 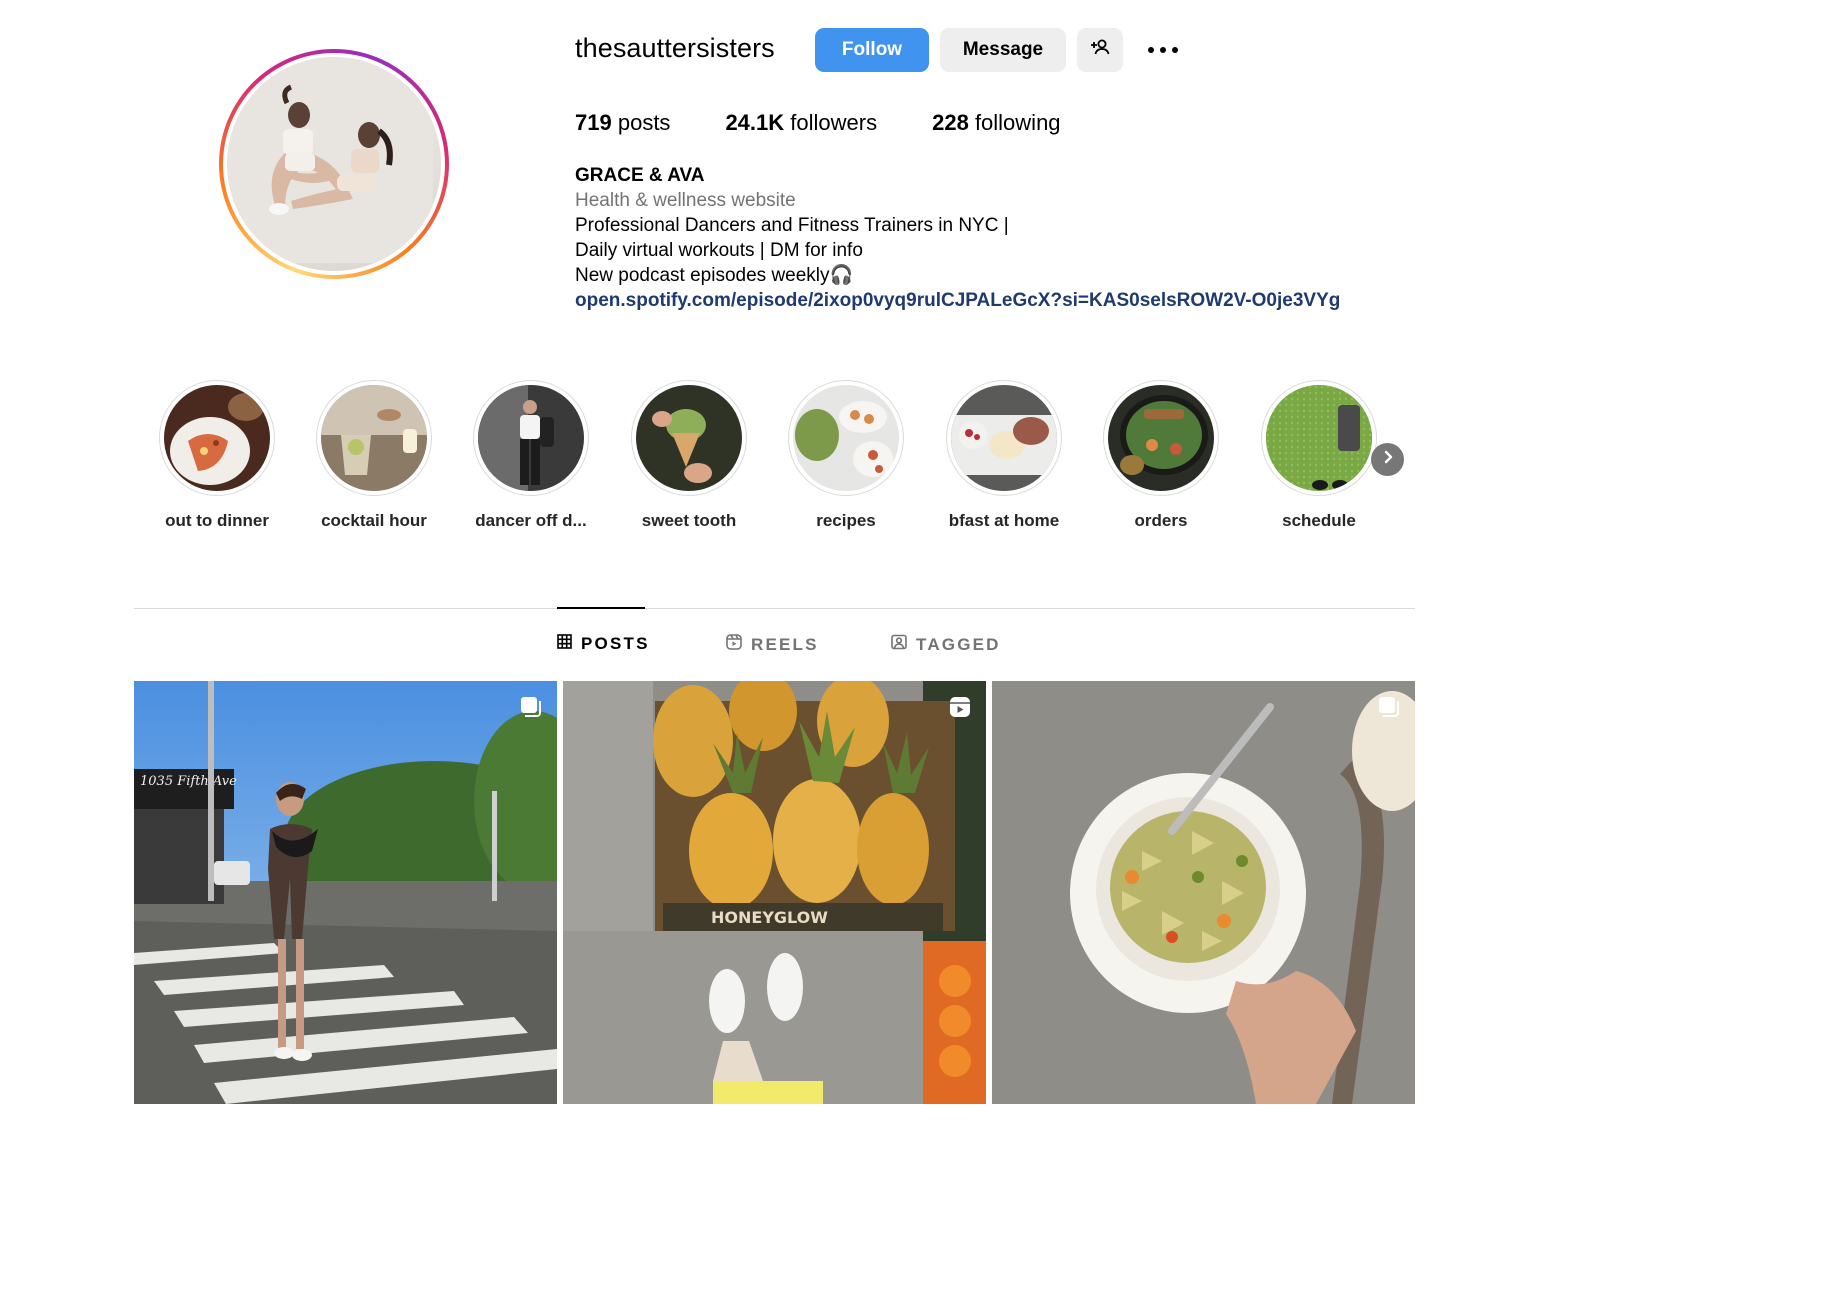 I want to click on highlight-label: sweet tooth, so click(x=689, y=520).